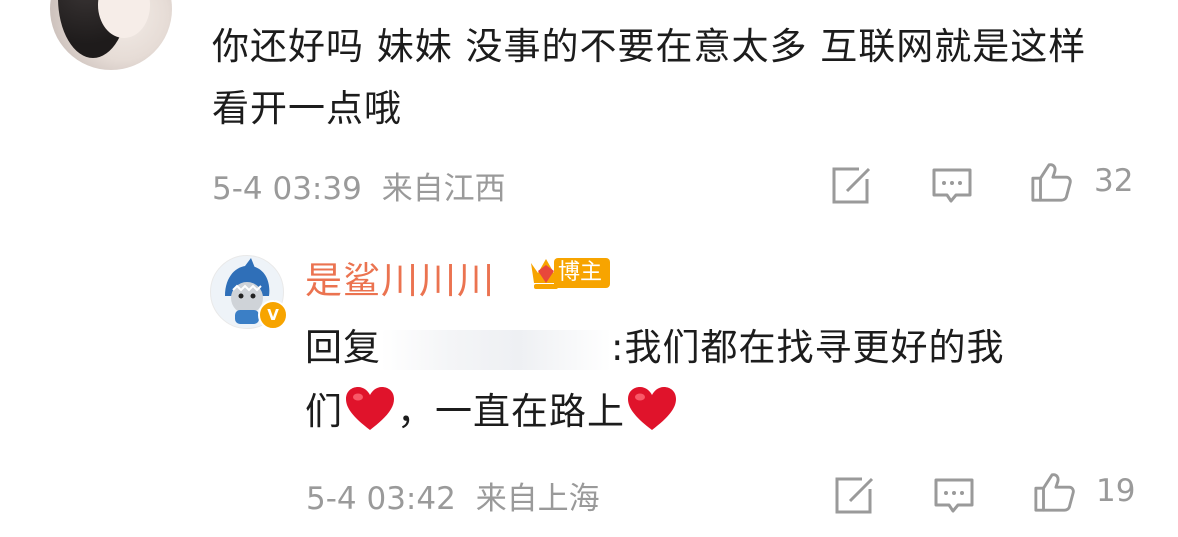  What do you see at coordinates (324, 411) in the screenshot?
I see `reply-line2-start: 们` at bounding box center [324, 411].